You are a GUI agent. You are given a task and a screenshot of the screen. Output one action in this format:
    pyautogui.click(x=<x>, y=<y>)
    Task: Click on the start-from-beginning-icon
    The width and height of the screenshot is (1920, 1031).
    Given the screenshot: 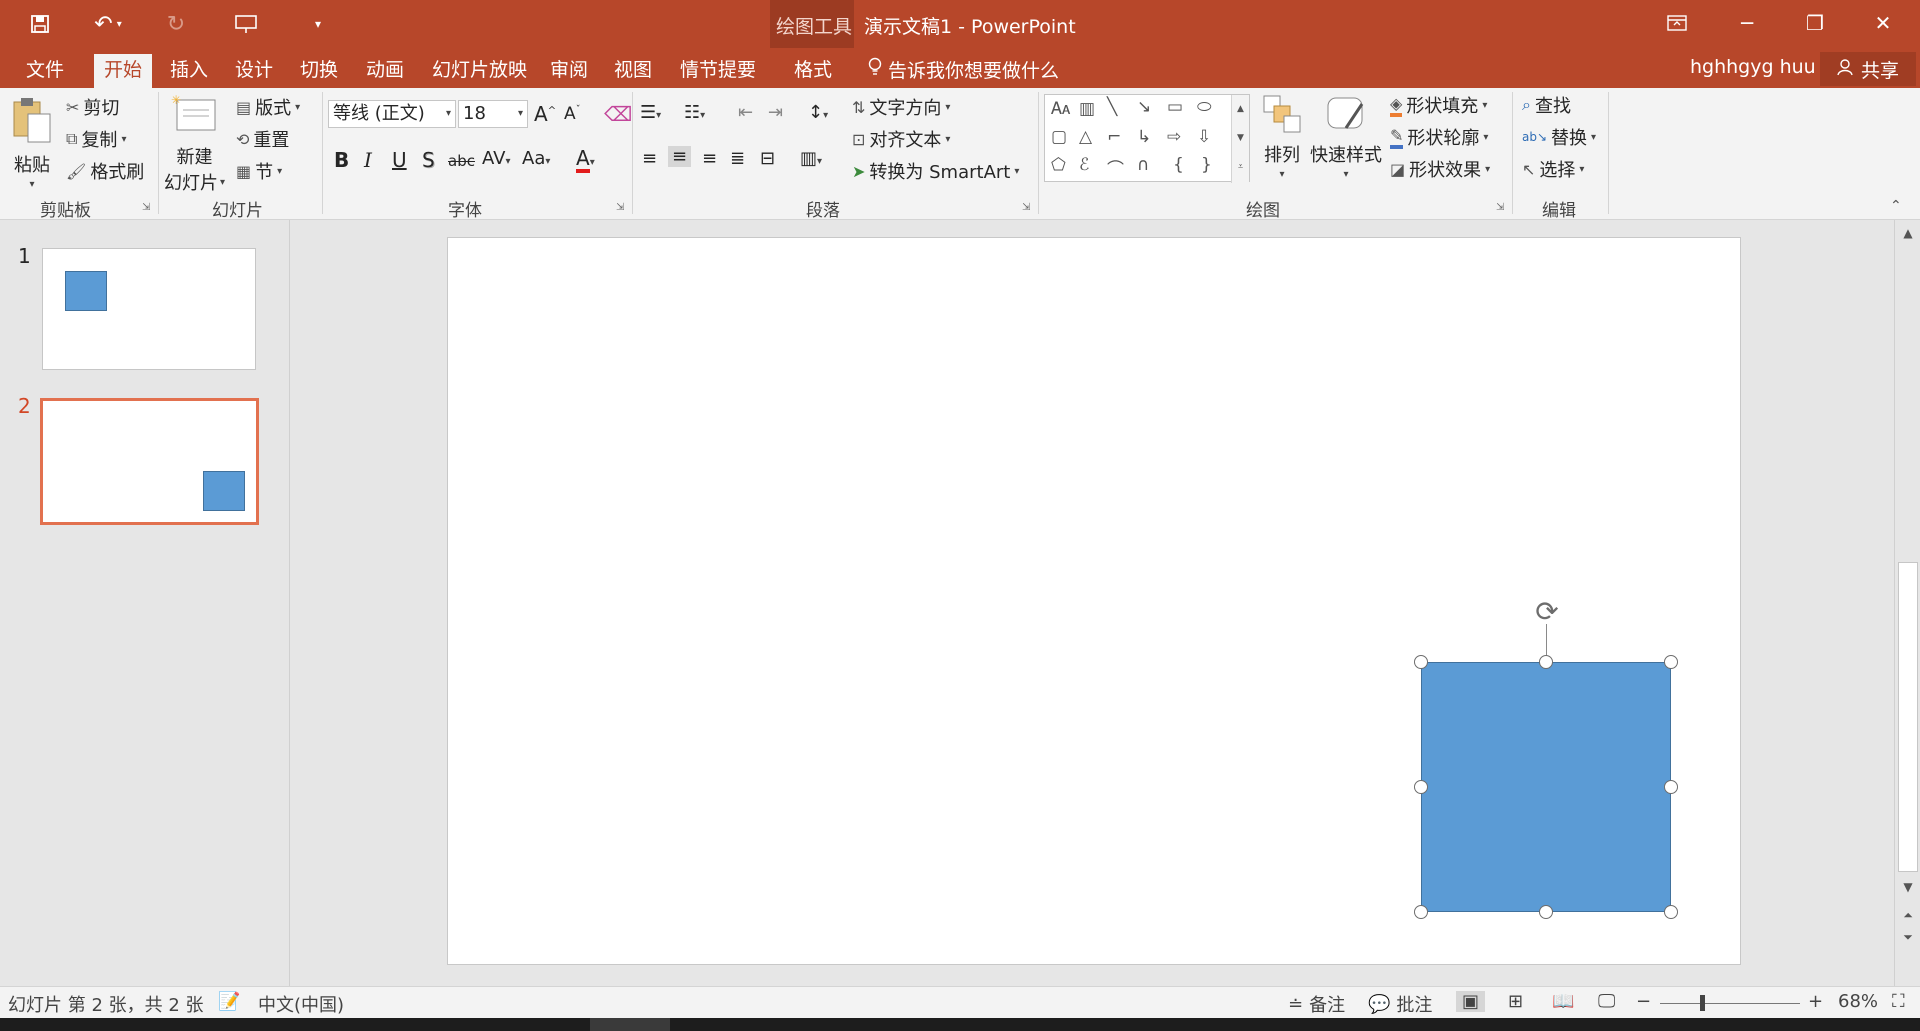 What is the action you would take?
    pyautogui.click(x=246, y=24)
    